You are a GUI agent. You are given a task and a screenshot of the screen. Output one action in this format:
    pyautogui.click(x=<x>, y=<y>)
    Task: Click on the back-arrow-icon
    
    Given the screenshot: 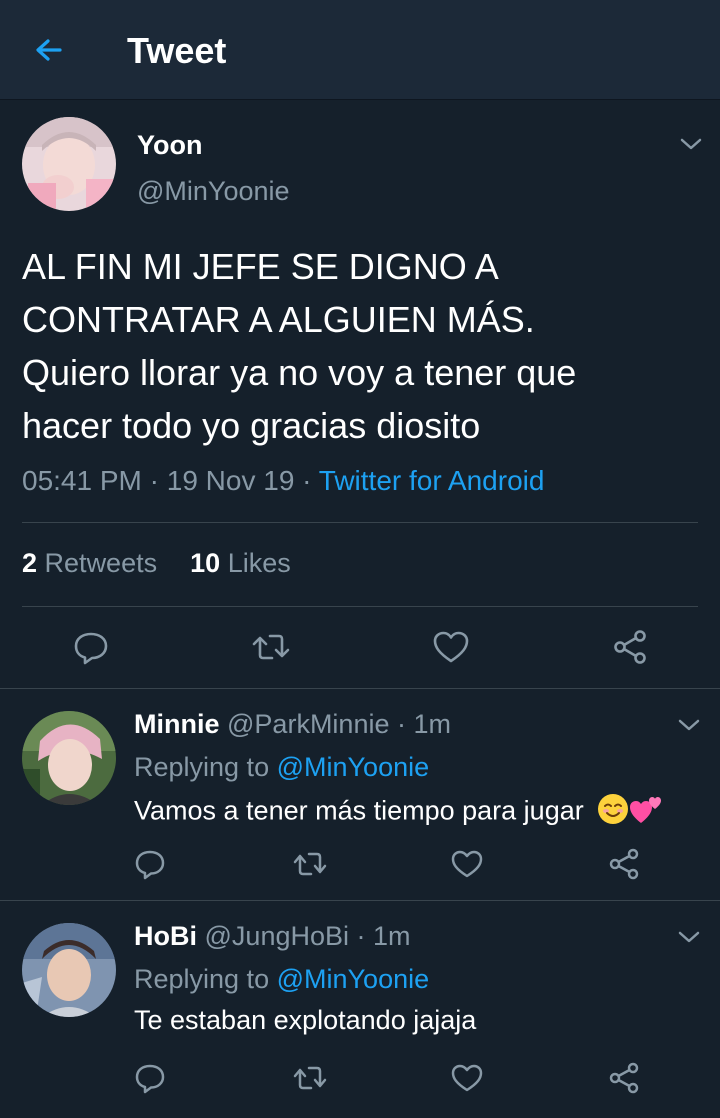 What is the action you would take?
    pyautogui.click(x=49, y=50)
    